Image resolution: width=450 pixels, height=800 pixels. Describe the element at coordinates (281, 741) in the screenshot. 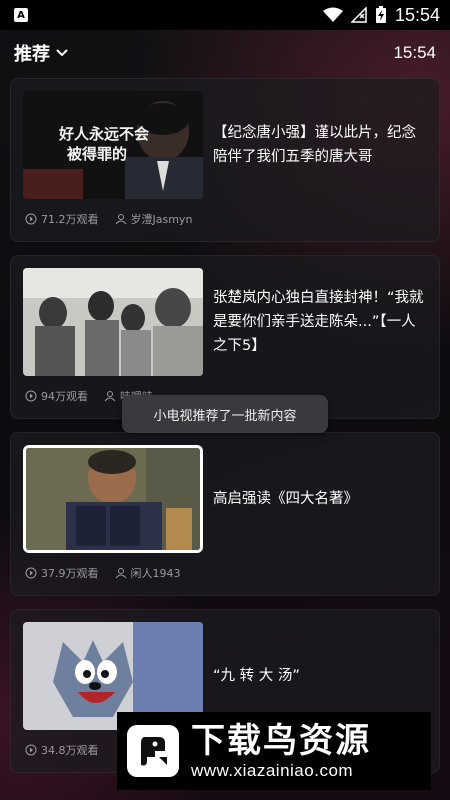

I see `watermark-brand: 下载鸟资源` at that location.